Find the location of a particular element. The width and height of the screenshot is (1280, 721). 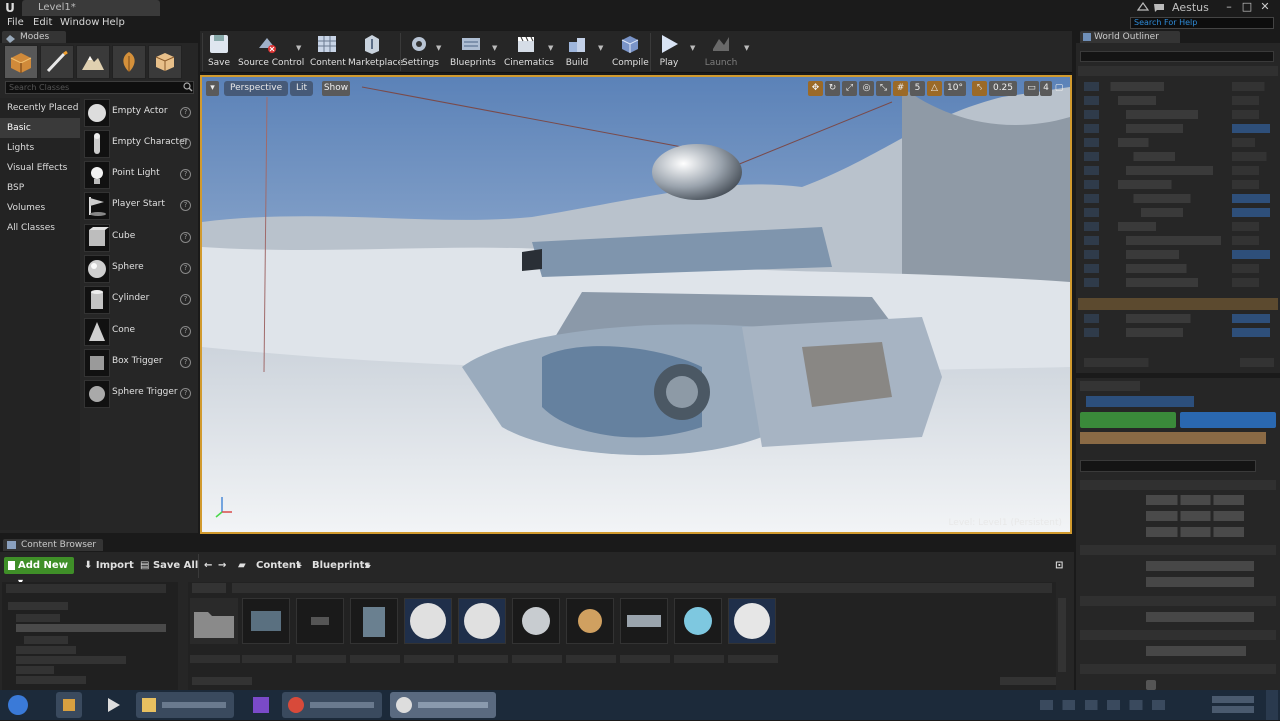

add-component-button is located at coordinates (1128, 420).